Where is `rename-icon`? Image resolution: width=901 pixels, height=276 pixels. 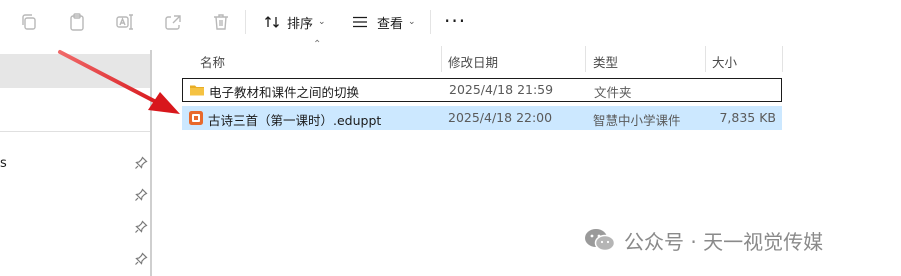 rename-icon is located at coordinates (125, 22).